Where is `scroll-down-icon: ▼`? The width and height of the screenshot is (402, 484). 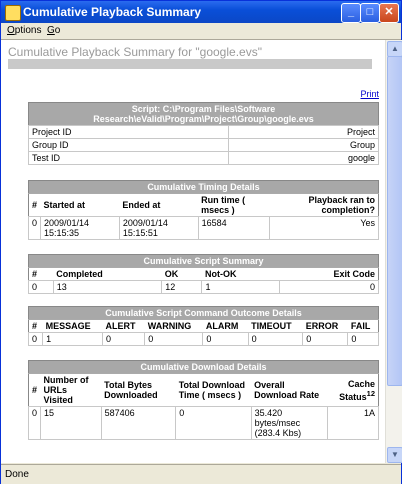
scroll-down-icon: ▼ is located at coordinates (394, 455).